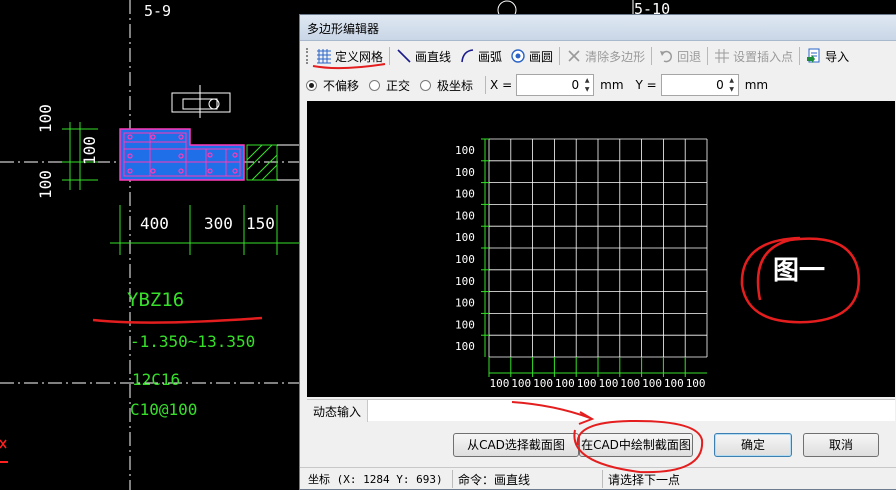  I want to click on draw-circle-button: 画圆, so click(531, 56).